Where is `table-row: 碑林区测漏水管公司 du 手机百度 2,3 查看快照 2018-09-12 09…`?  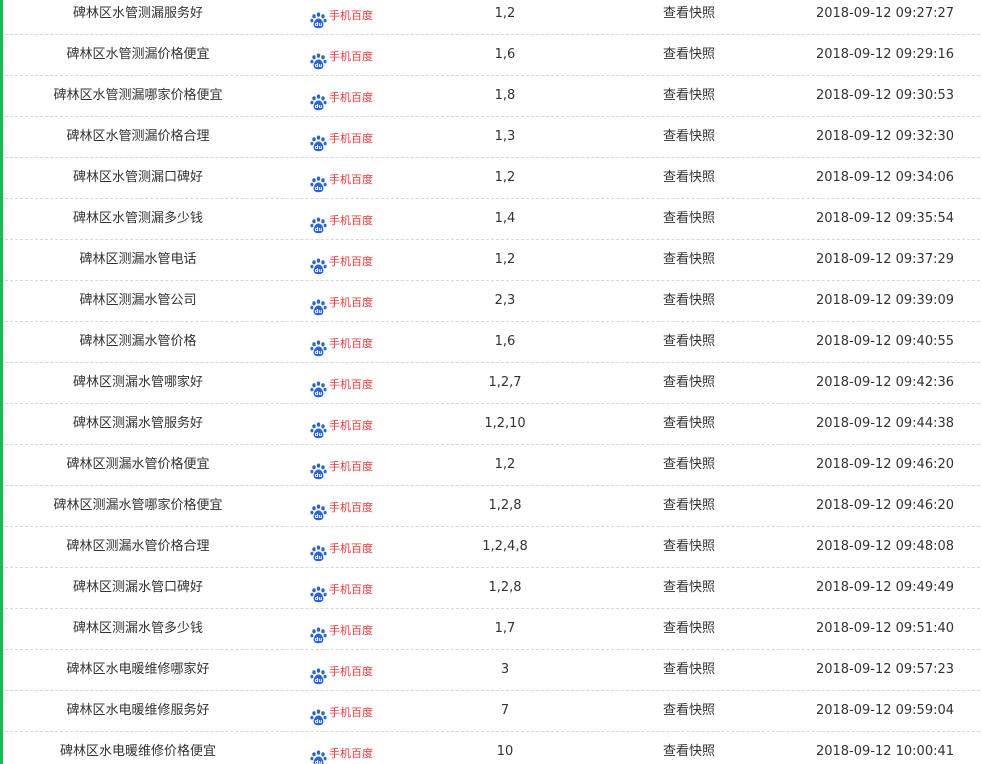
table-row: 碑林区测漏水管公司 du 手机百度 2,3 查看快照 2018-09-12 09… is located at coordinates (492, 301).